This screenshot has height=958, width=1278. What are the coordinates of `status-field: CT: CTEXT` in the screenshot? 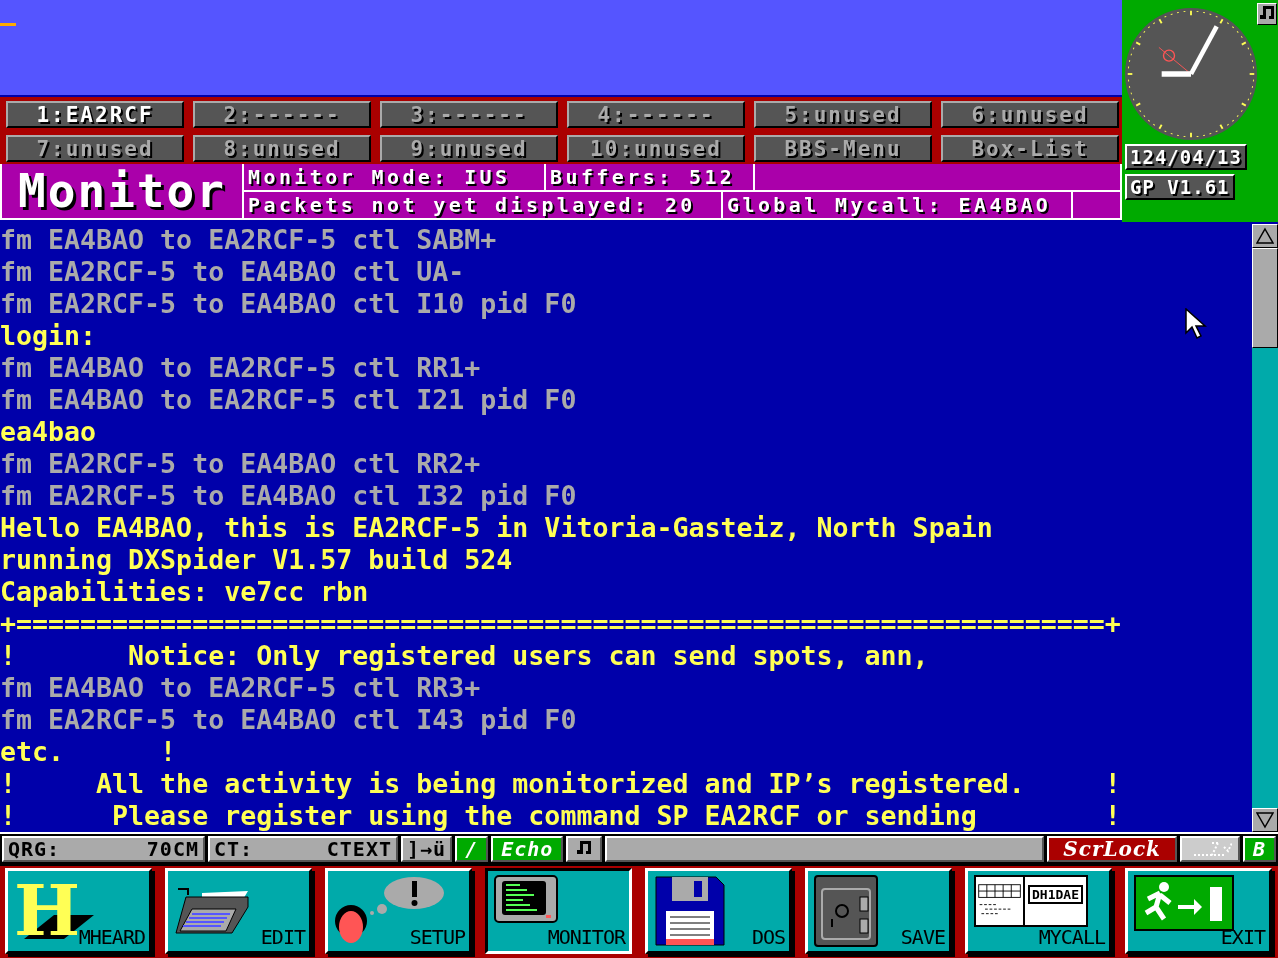 It's located at (303, 849).